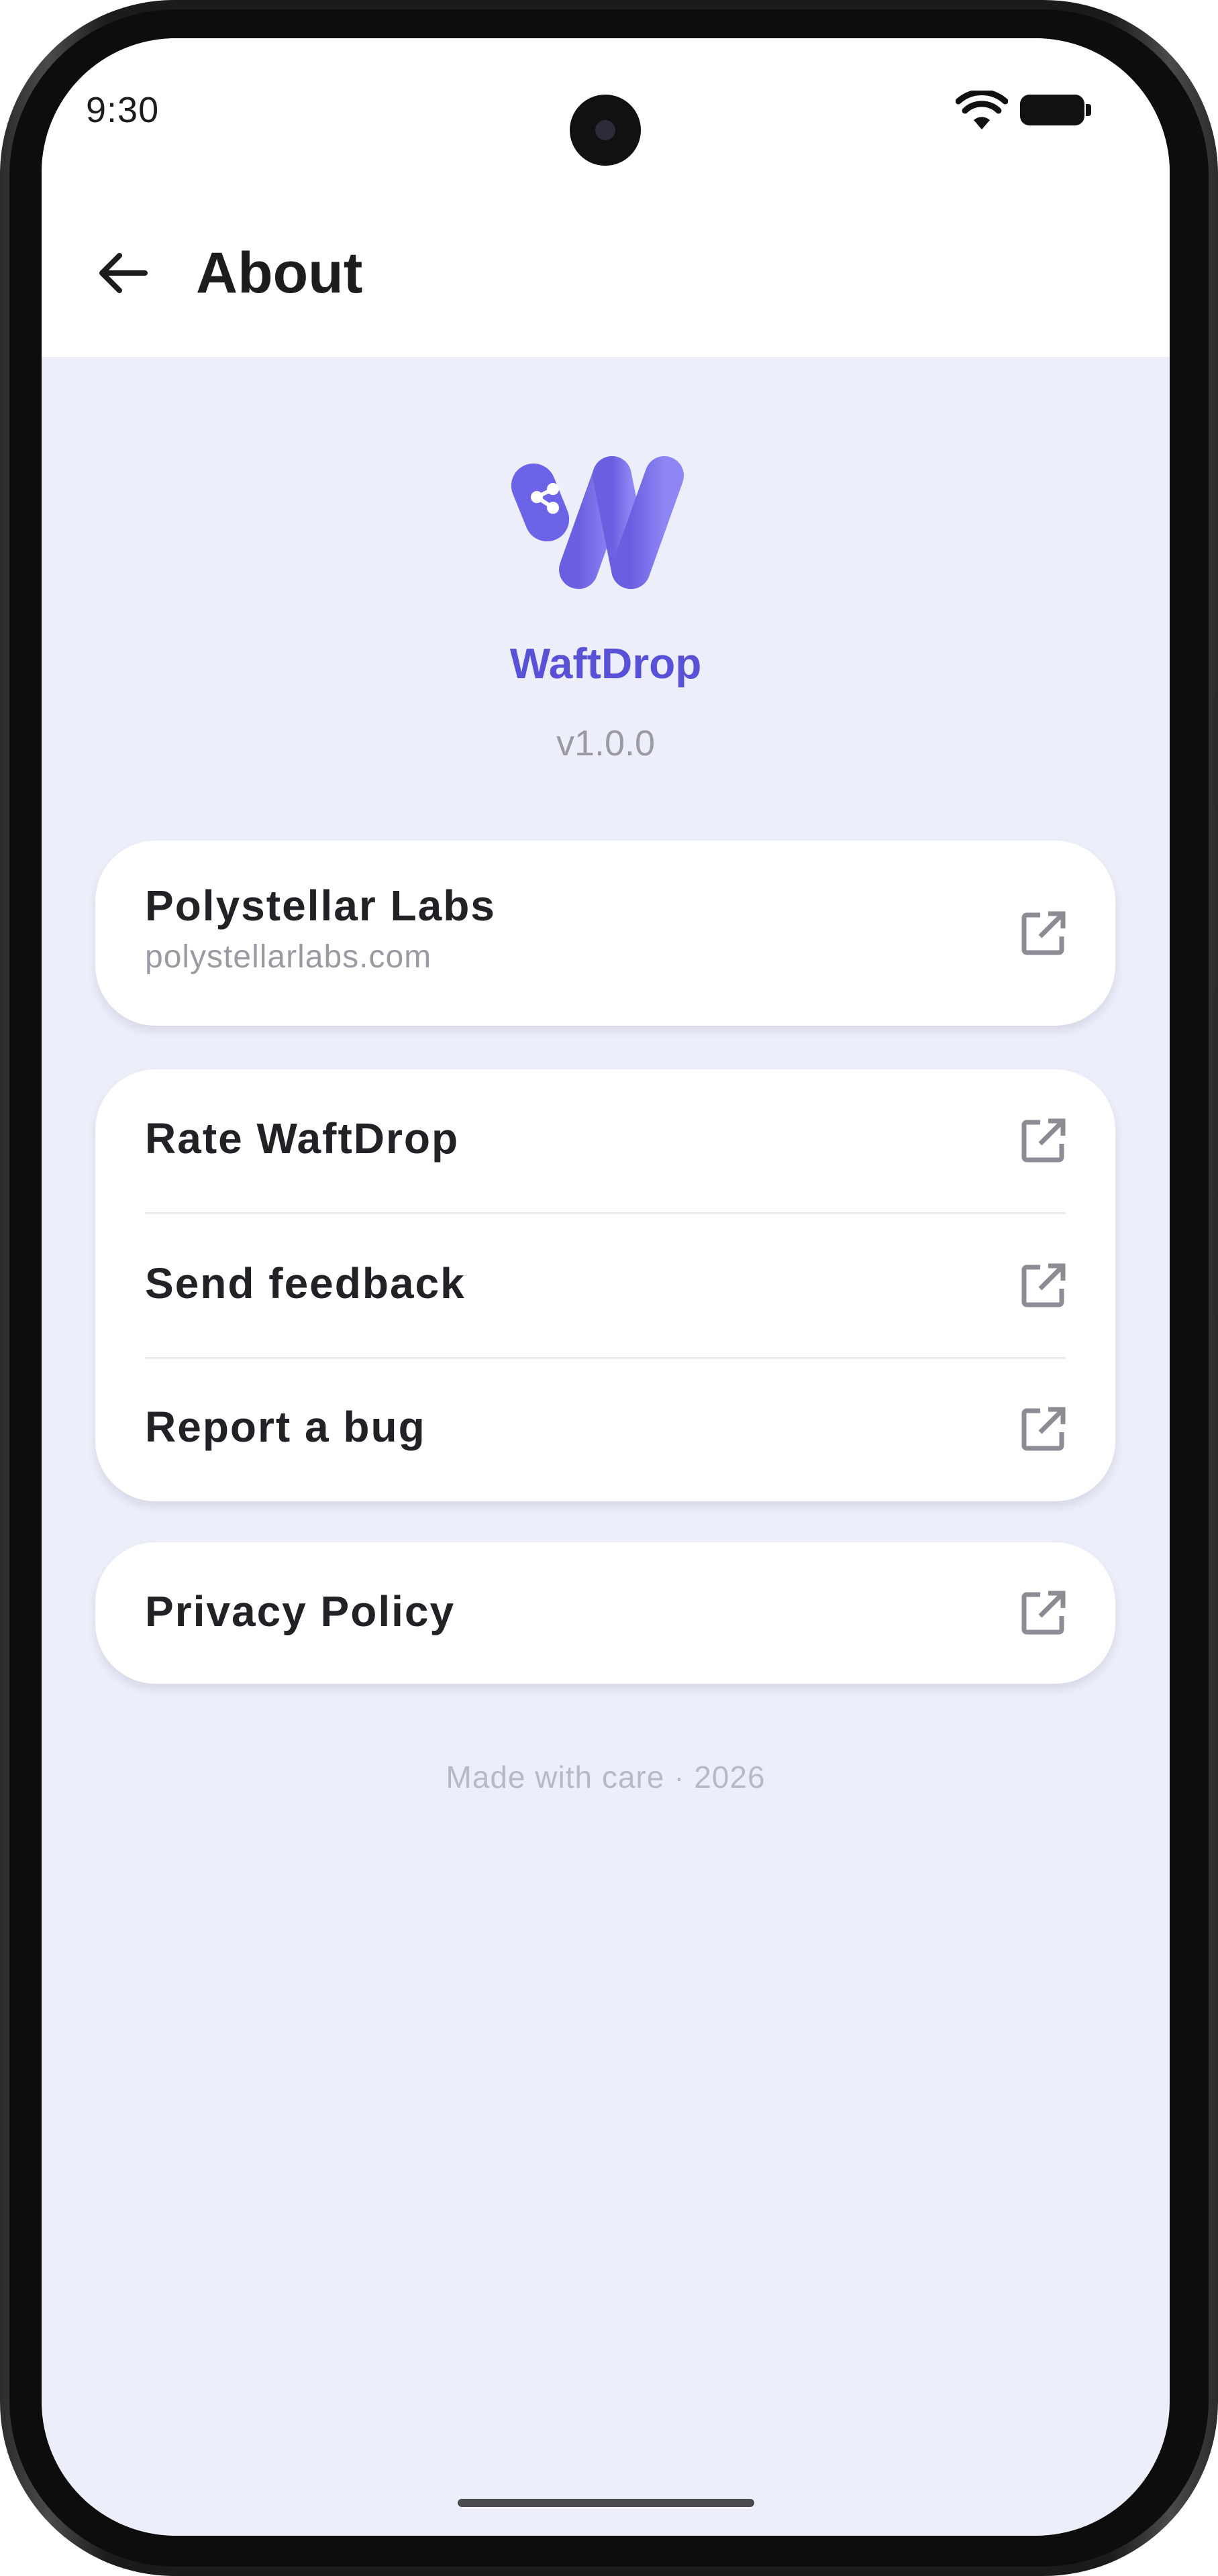  I want to click on actions-card: Rate WaftDrop Send feedback Report a bug, so click(605, 1285).